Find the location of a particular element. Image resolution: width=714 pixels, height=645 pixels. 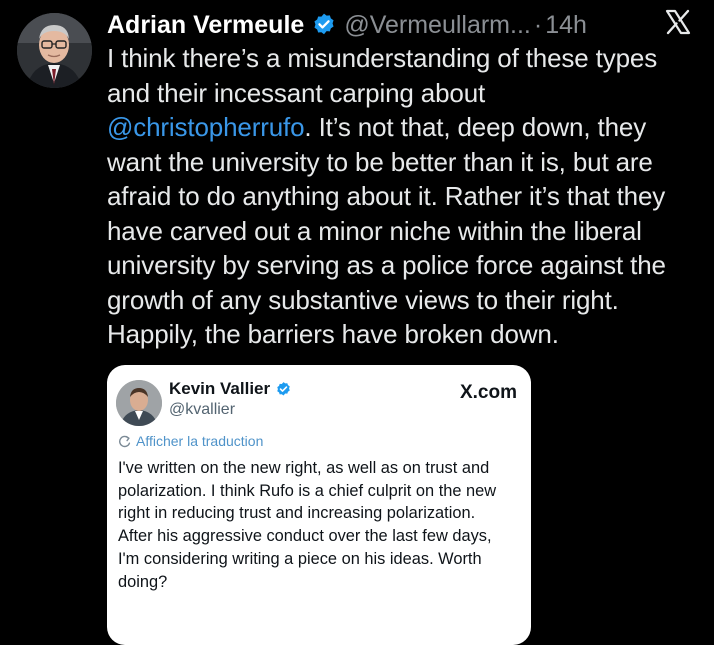

x-logo-icon is located at coordinates (678, 22).